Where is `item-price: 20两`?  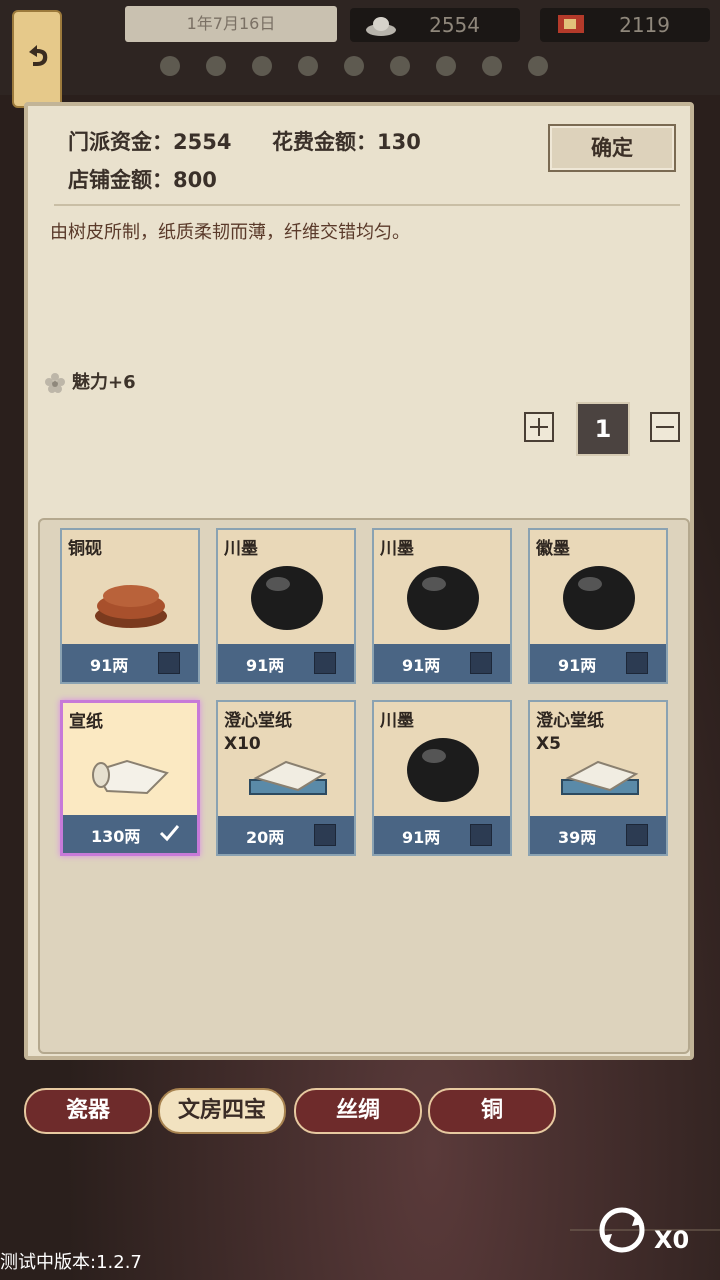
item-price: 20两 is located at coordinates (265, 837).